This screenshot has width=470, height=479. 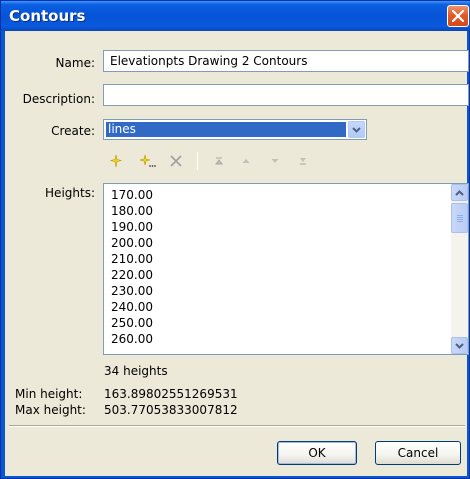 I want to click on add-multiple-icon, so click(x=147, y=160).